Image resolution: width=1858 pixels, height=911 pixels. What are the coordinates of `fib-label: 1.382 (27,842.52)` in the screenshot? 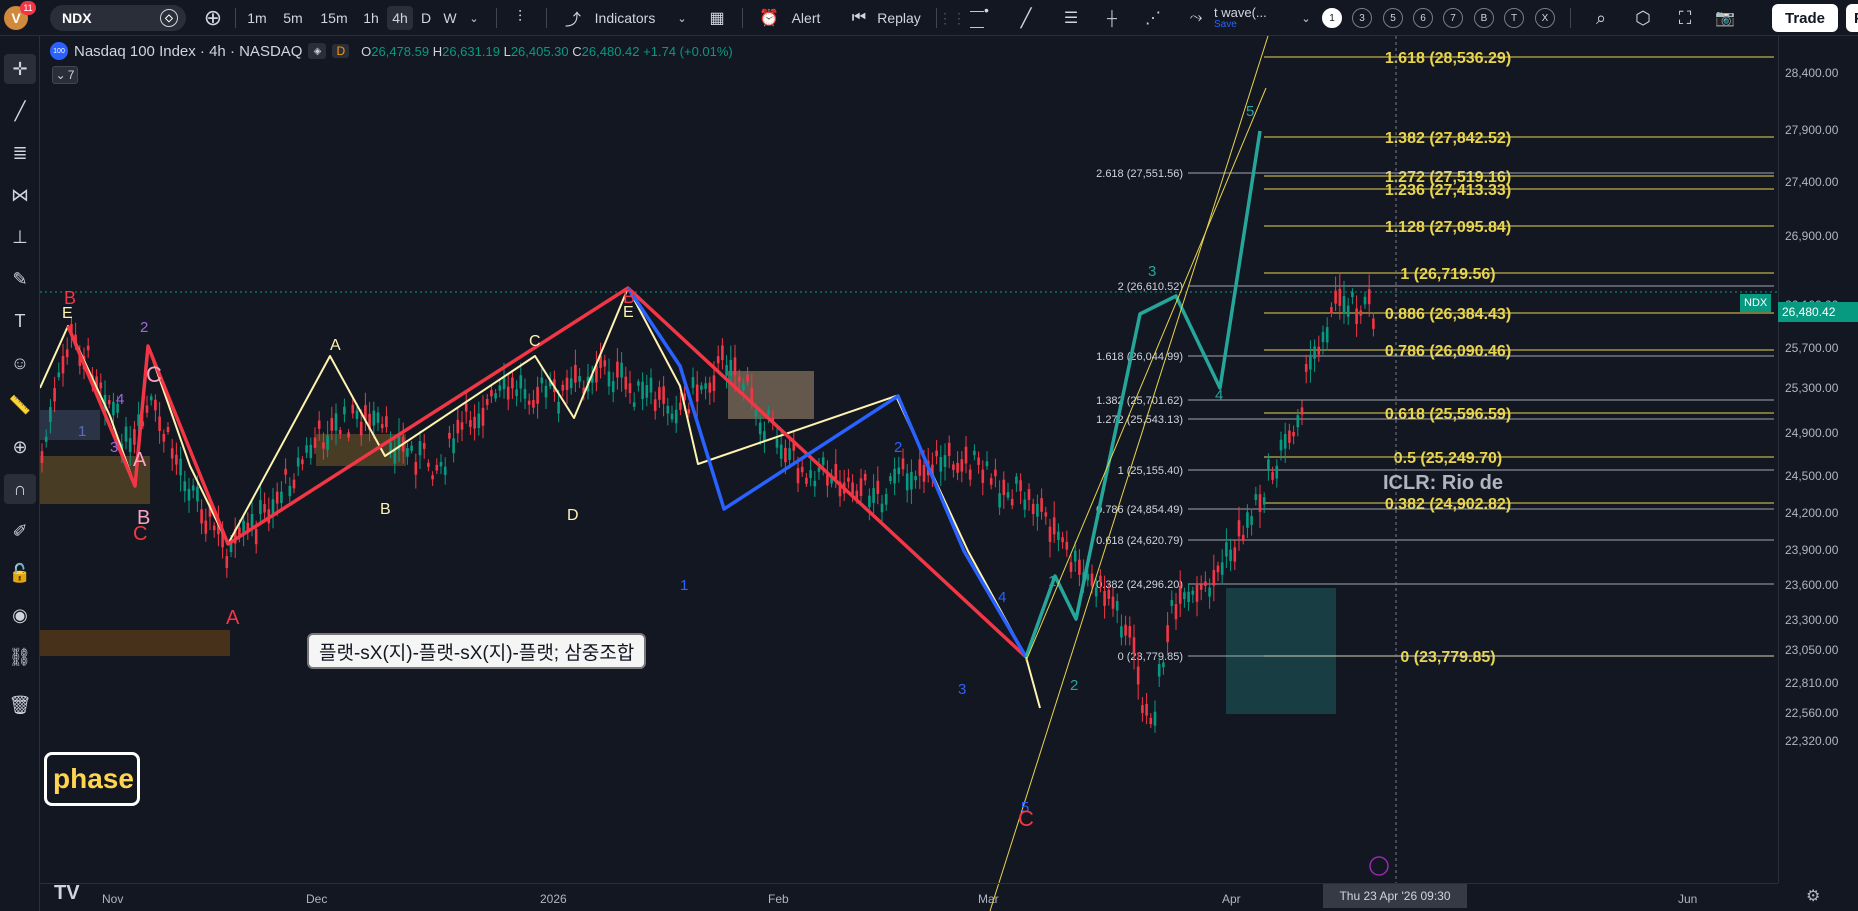 It's located at (1448, 138).